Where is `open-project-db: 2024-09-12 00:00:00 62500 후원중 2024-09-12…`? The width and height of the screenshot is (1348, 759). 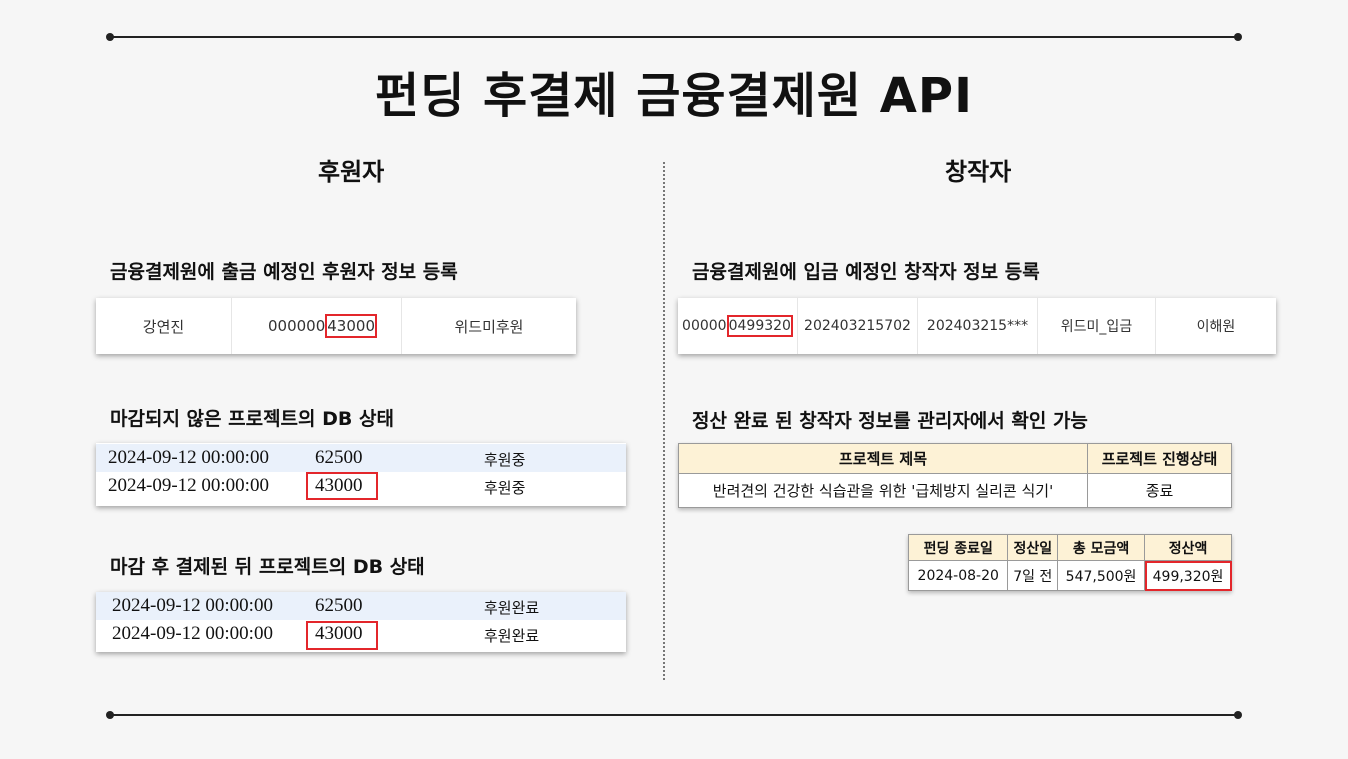 open-project-db: 2024-09-12 00:00:00 62500 후원중 2024-09-12… is located at coordinates (361, 474).